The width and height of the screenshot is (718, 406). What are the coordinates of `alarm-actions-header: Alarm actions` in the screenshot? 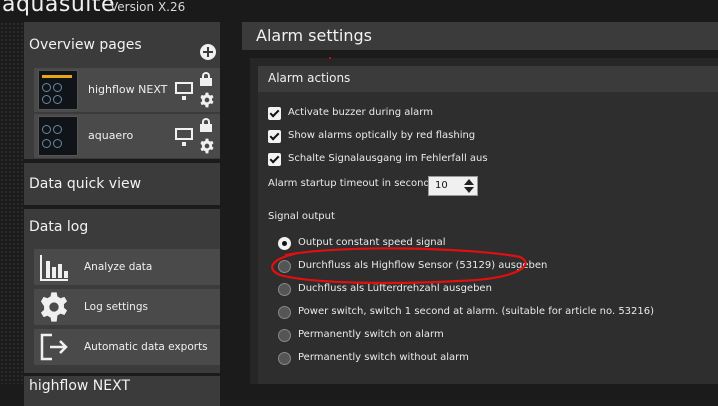 It's located at (488, 79).